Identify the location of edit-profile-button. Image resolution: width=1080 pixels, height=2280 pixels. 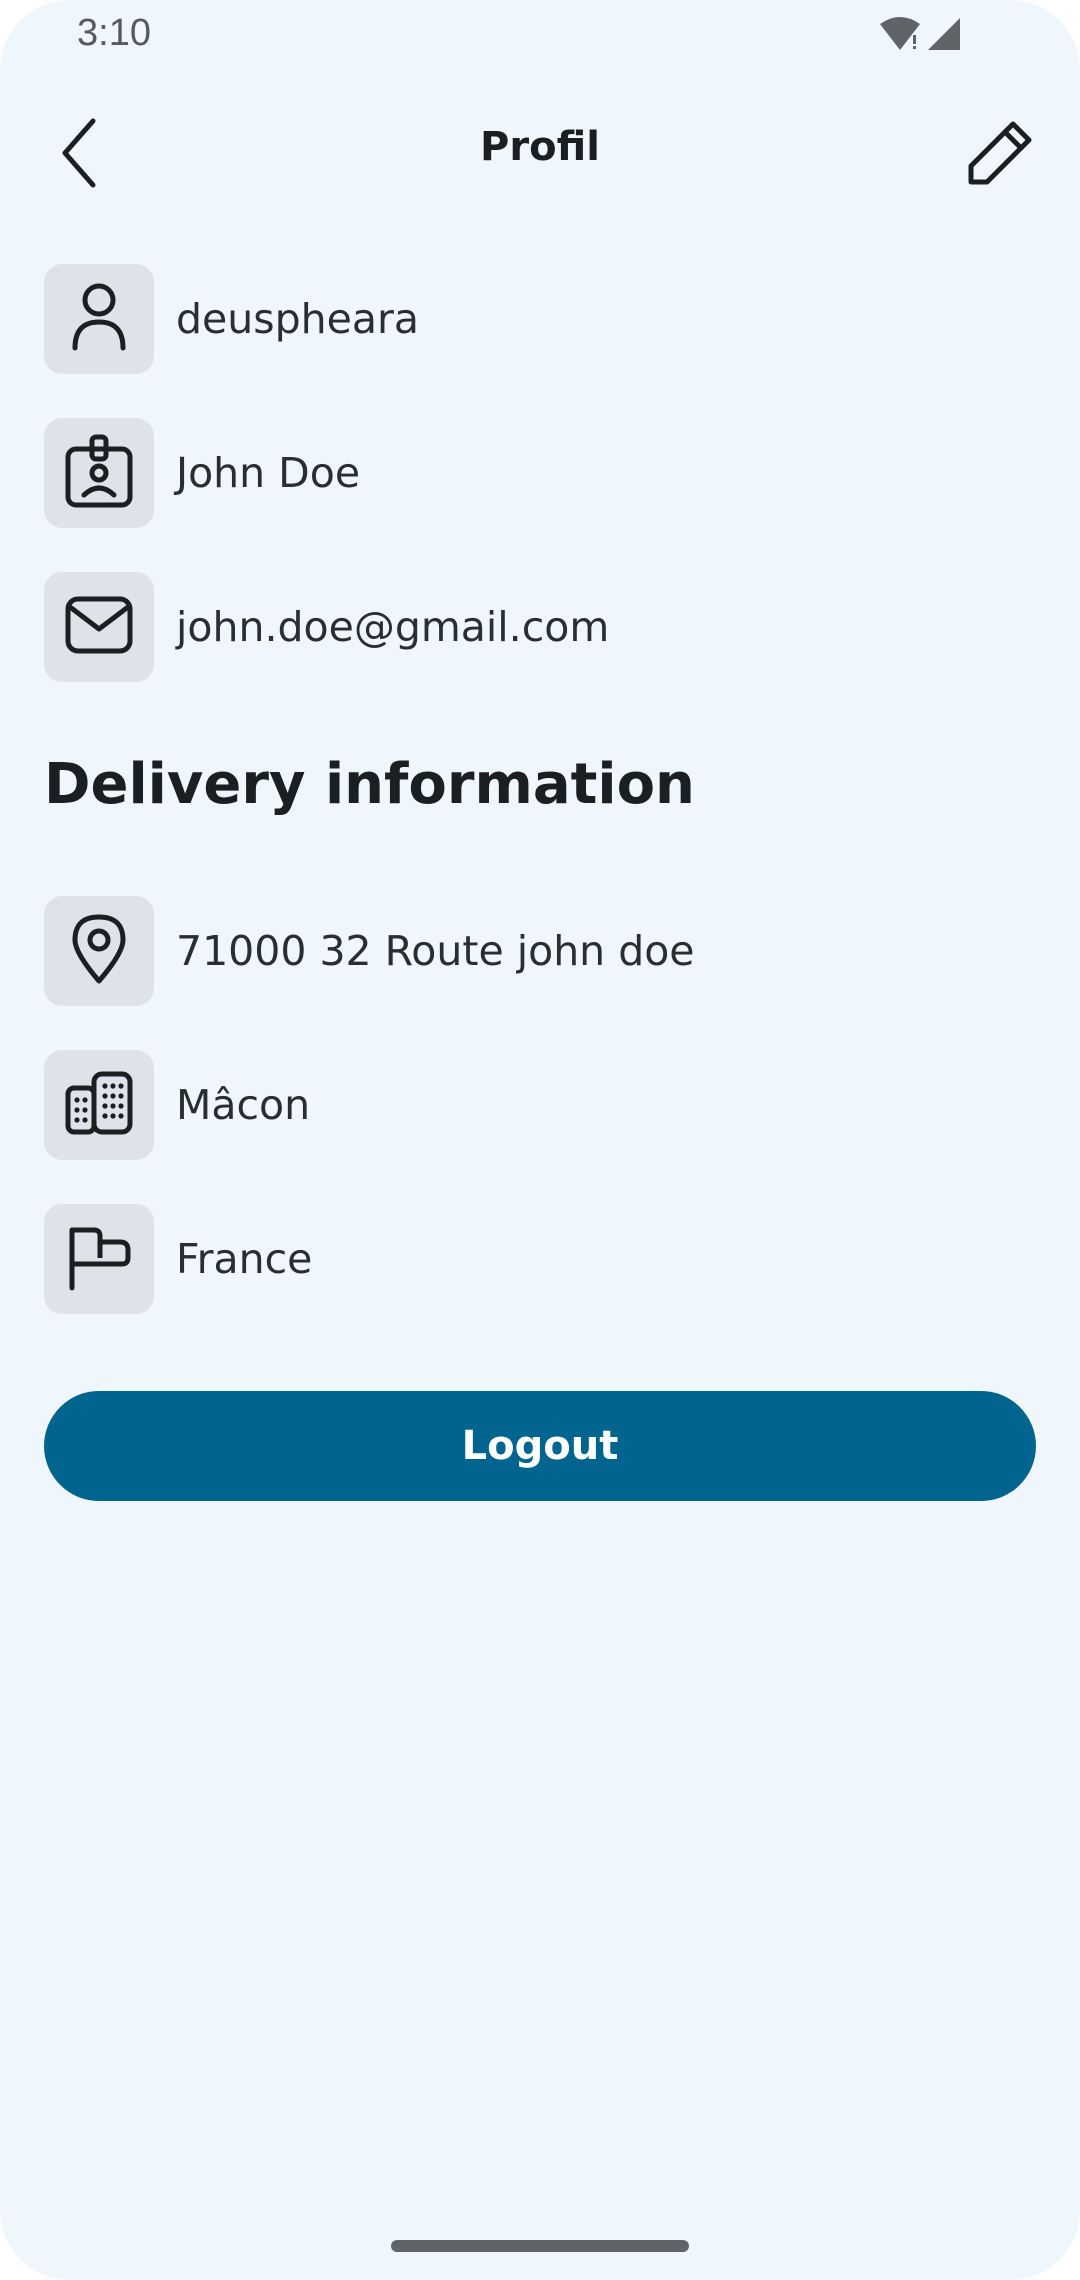
(1000, 155).